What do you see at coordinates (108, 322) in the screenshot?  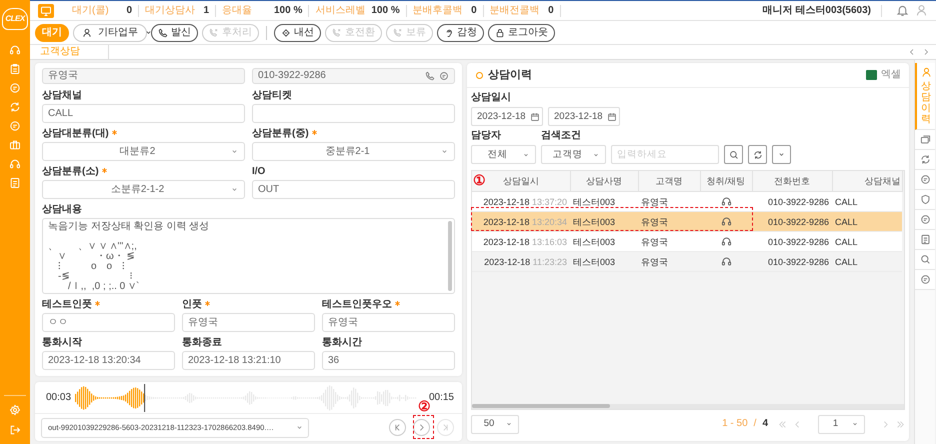 I see `text-field: ㅇㅇ` at bounding box center [108, 322].